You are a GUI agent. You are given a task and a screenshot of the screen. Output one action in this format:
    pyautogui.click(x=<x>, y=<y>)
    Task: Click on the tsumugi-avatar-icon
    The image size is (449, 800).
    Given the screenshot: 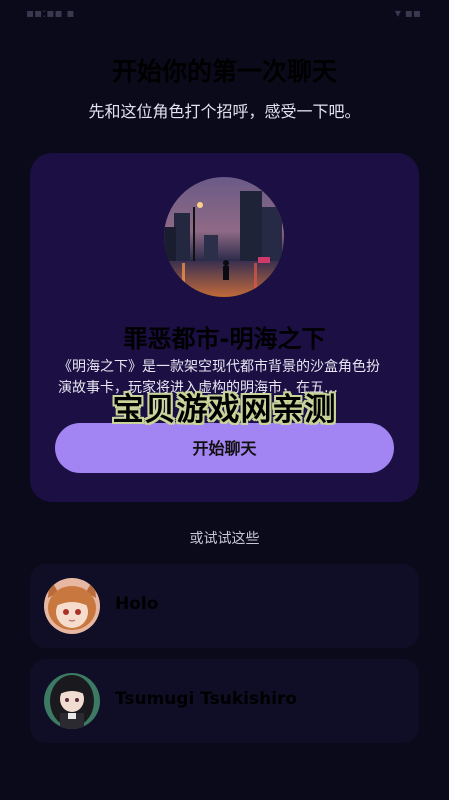 What is the action you would take?
    pyautogui.click(x=72, y=701)
    